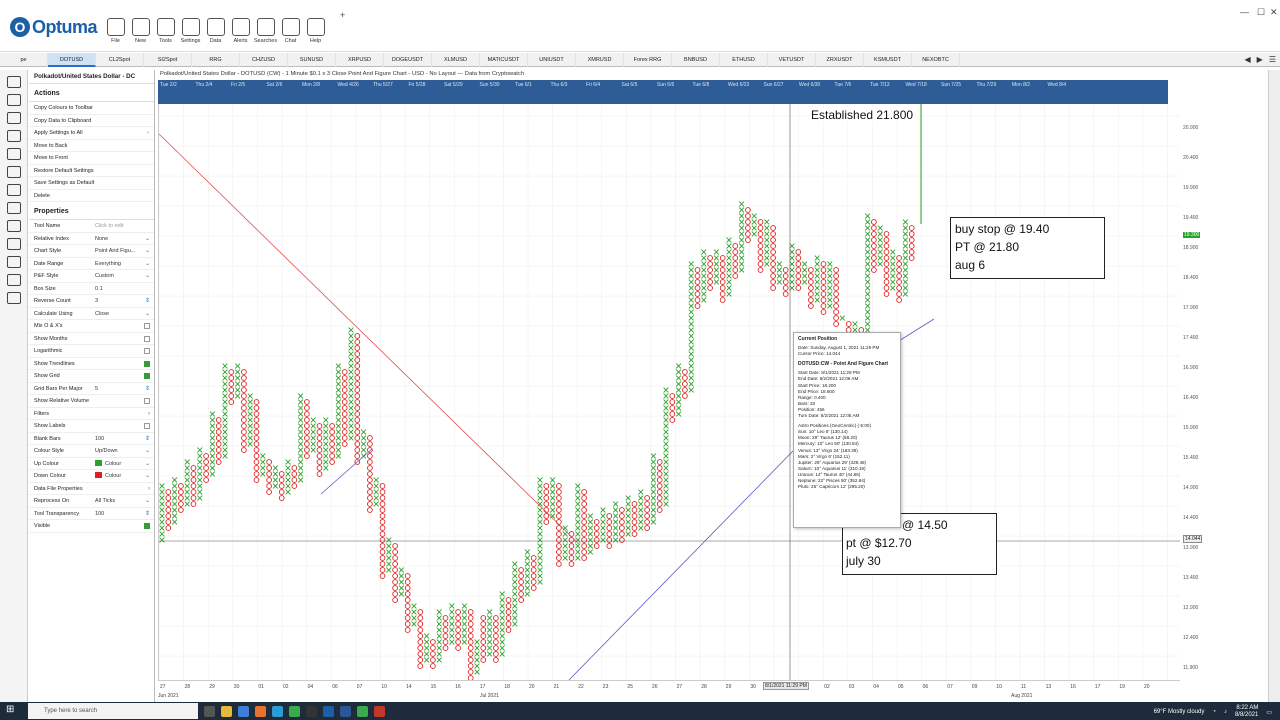  Describe the element at coordinates (118, 389) in the screenshot. I see `property-value: 5` at that location.